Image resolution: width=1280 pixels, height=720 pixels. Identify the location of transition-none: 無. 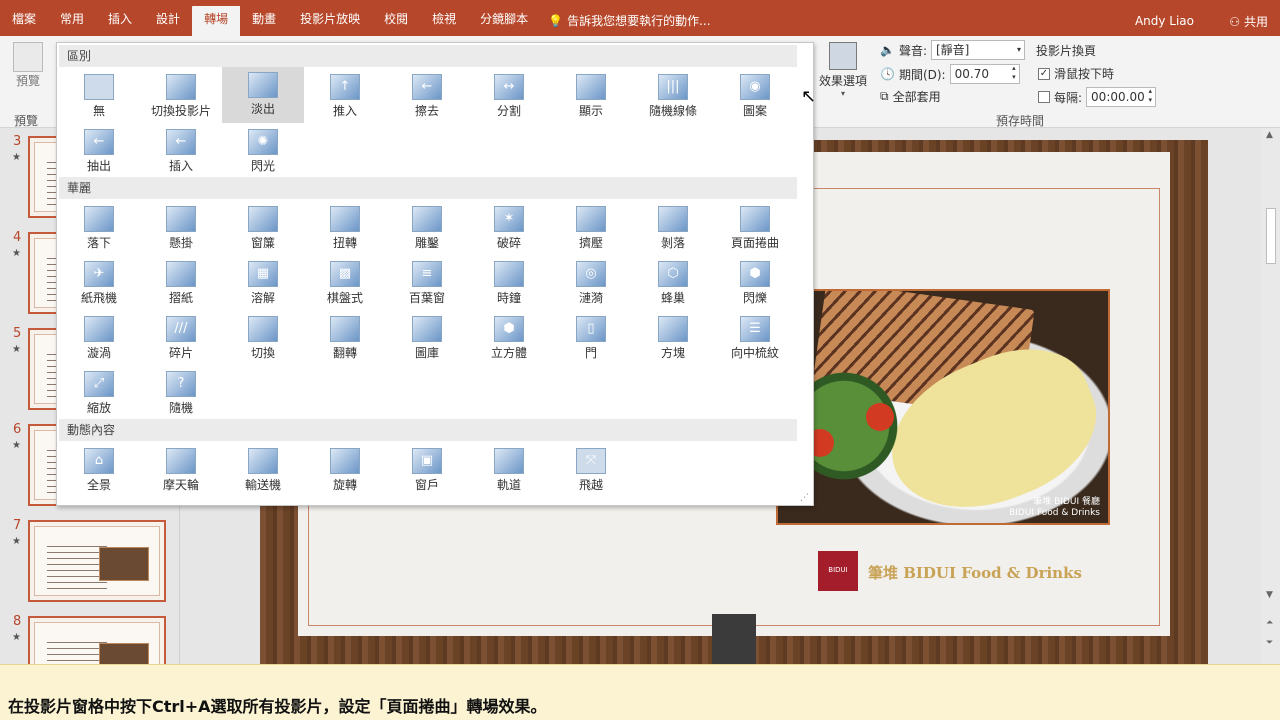
(99, 96).